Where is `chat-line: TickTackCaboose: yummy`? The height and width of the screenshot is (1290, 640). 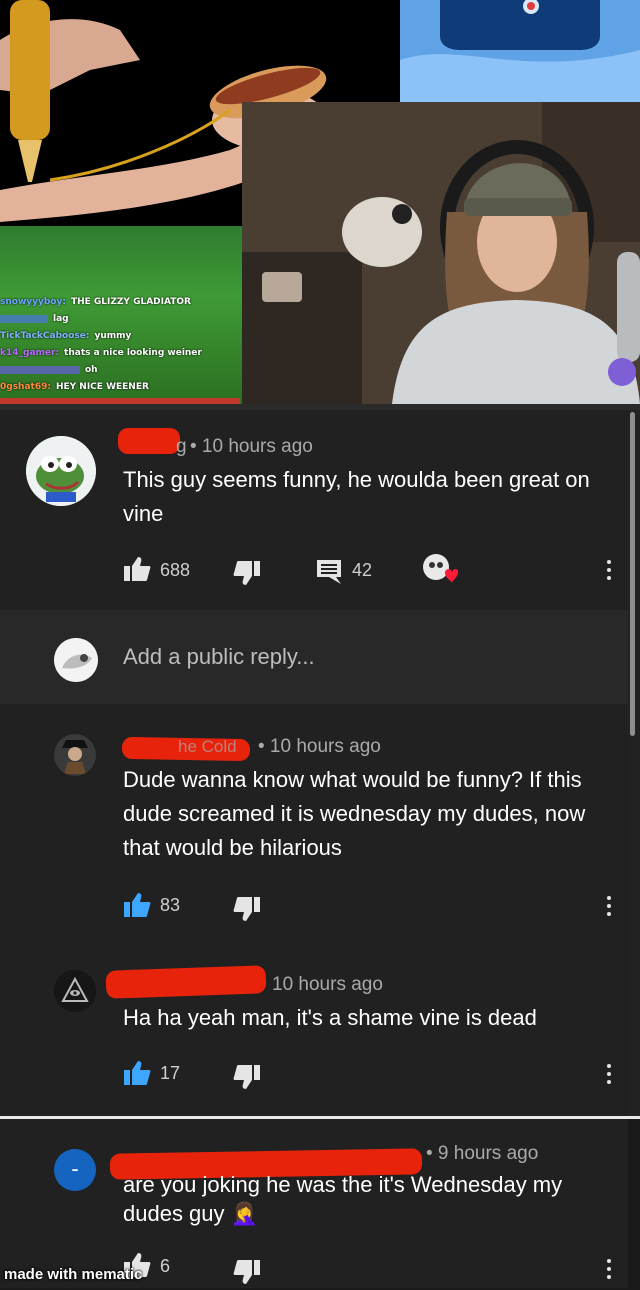 chat-line: TickTackCaboose: yummy is located at coordinates (66, 336).